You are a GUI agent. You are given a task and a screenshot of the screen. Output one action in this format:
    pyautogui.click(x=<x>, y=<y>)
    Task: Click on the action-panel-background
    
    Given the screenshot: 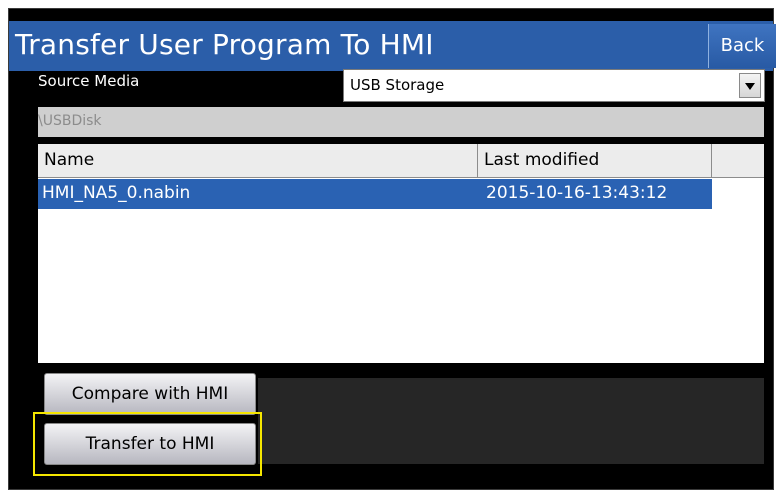 What is the action you would take?
    pyautogui.click(x=511, y=421)
    